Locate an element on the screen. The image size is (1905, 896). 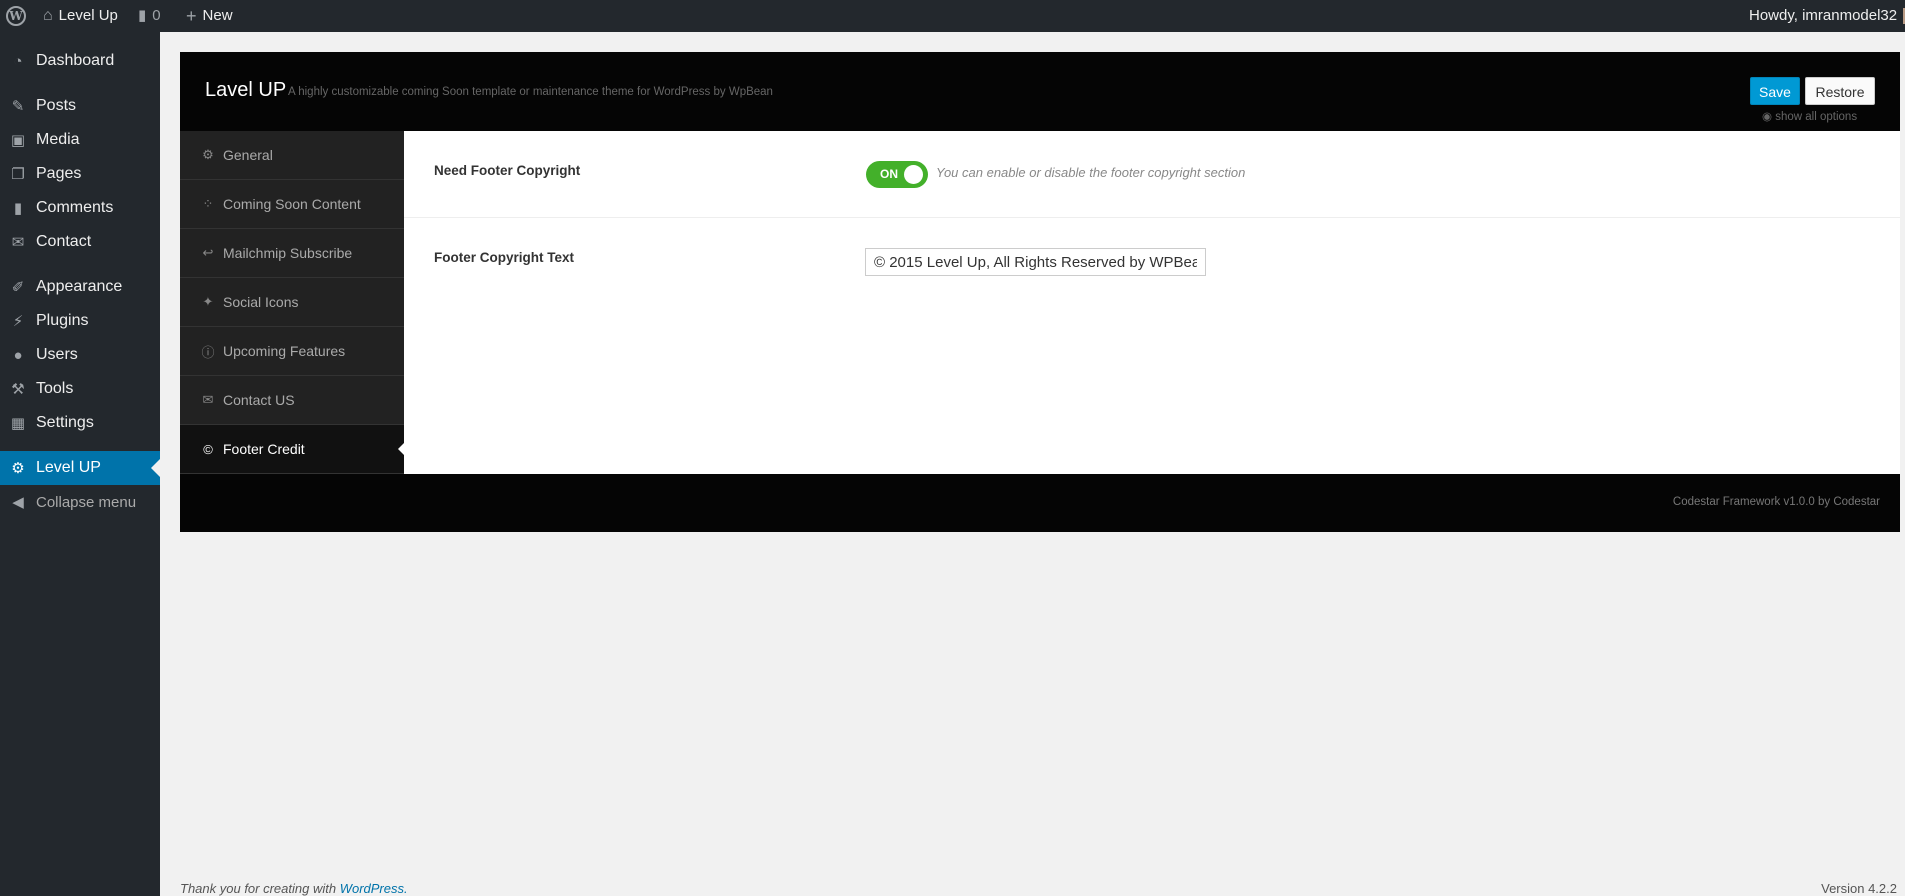
pin-icon: ✎ is located at coordinates (18, 106).